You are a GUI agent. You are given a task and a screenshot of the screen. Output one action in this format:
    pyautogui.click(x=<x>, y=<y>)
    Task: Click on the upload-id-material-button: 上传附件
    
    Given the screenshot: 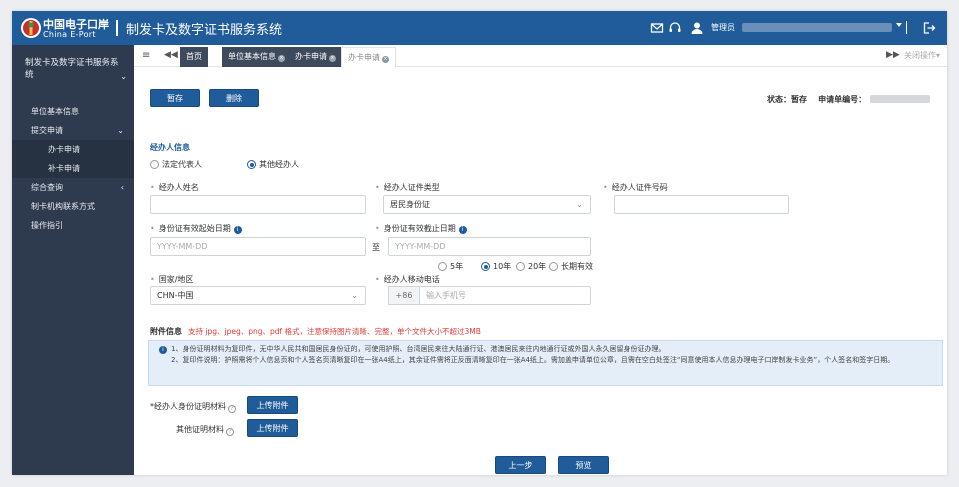 What is the action you would take?
    pyautogui.click(x=272, y=405)
    